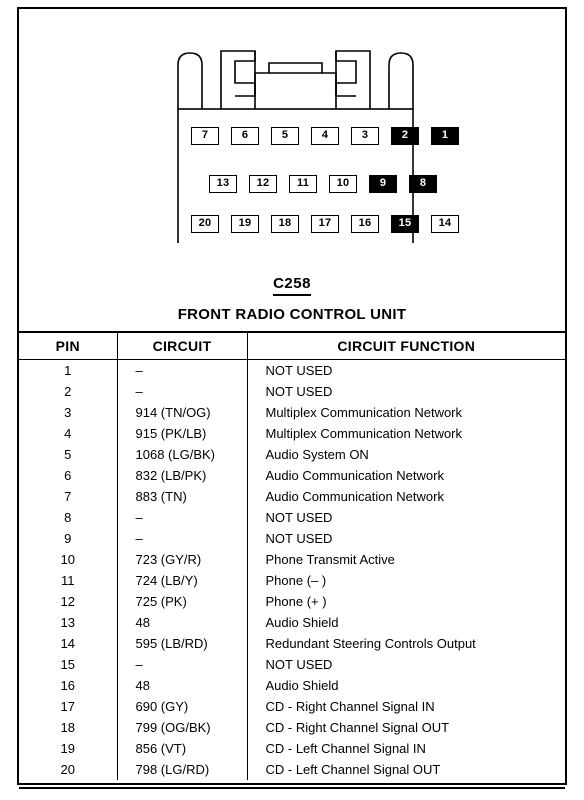 The image size is (584, 800). I want to click on cell-pin: 7, so click(68, 496).